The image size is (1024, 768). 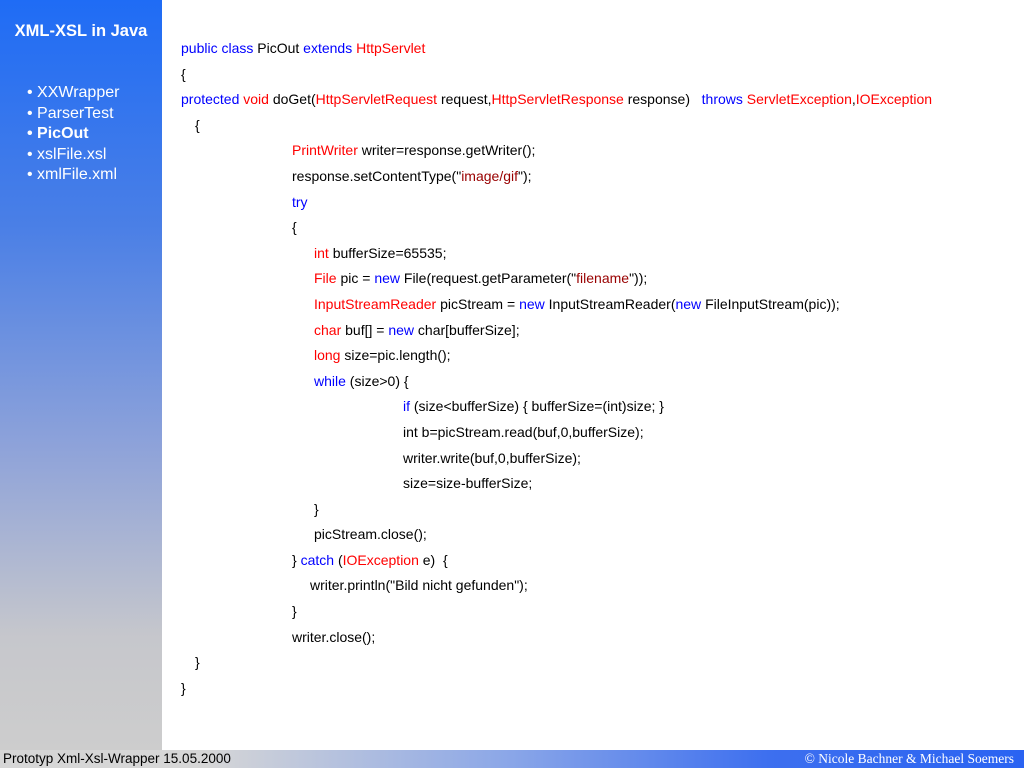 What do you see at coordinates (389, 252) in the screenshot?
I see `code-token: bufferSize=65535;` at bounding box center [389, 252].